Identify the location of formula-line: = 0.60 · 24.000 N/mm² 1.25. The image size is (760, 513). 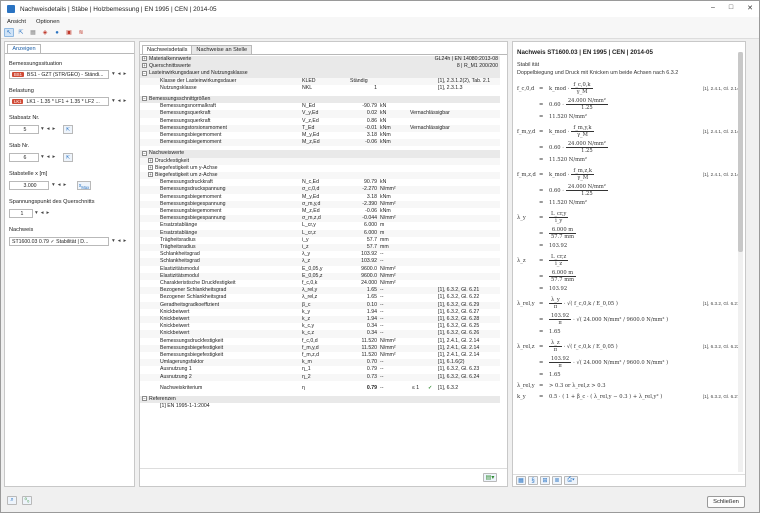
(562, 104).